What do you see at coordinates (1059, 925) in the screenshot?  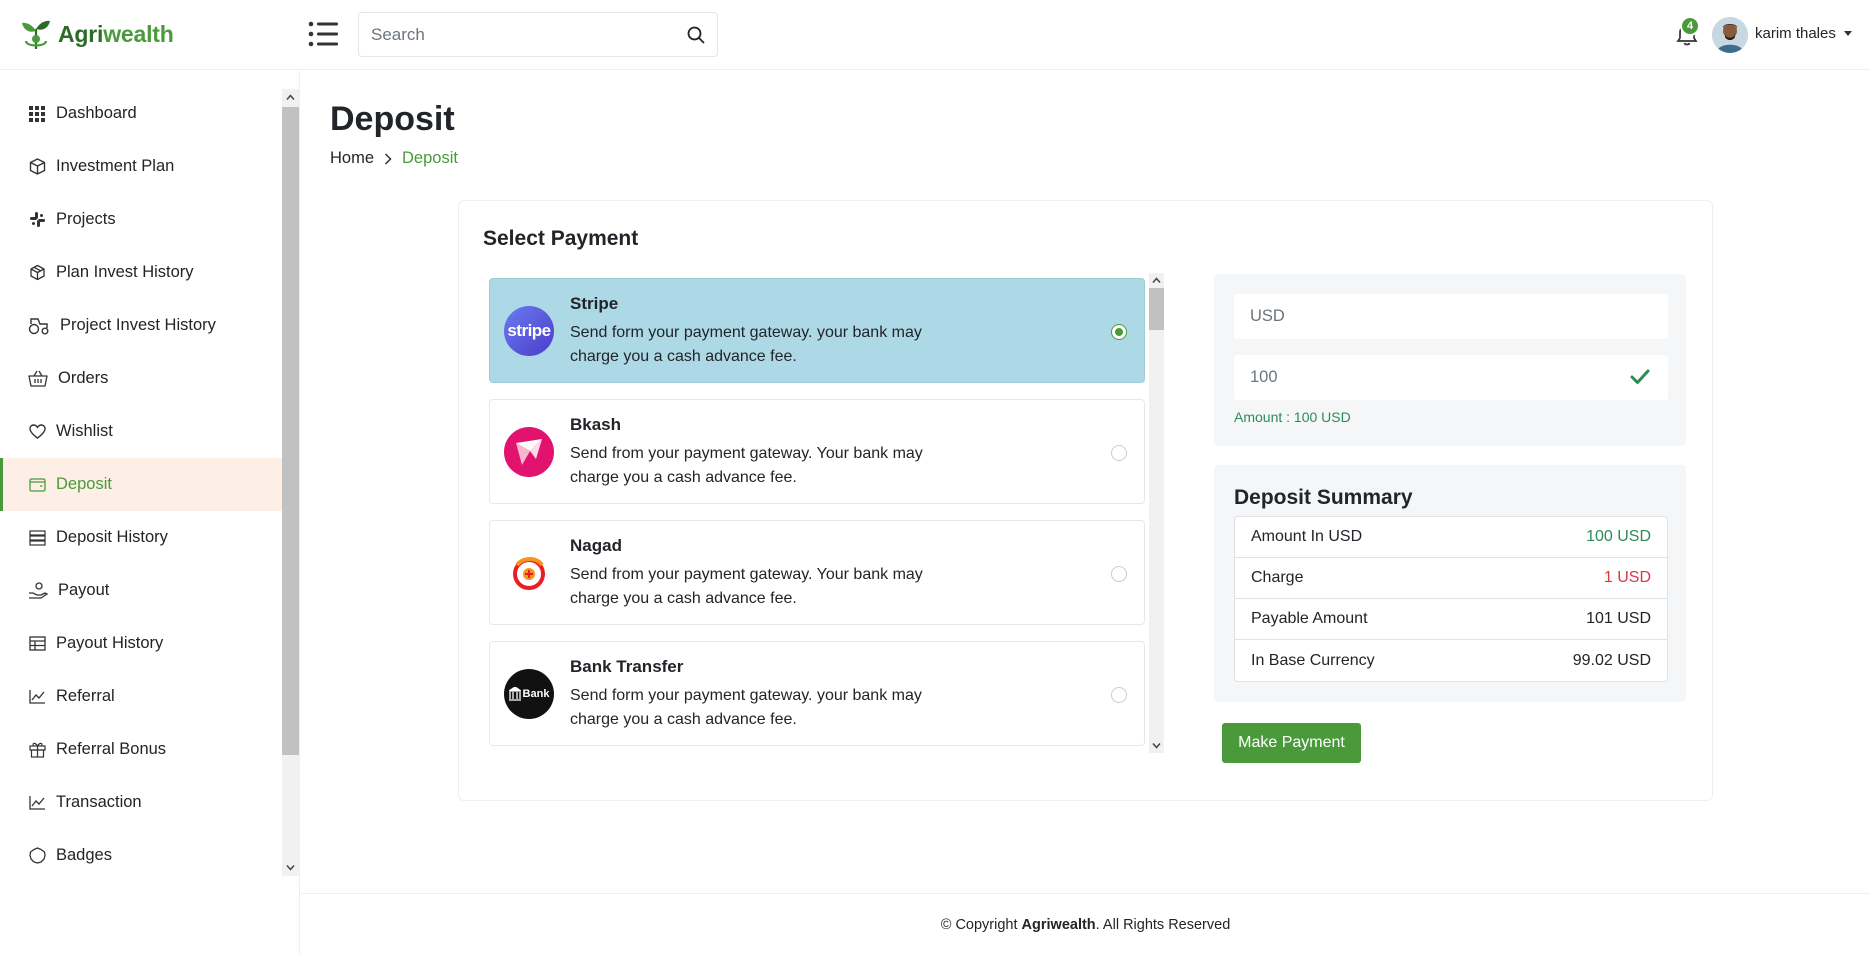 I see `footer-brand: Agriwealth` at bounding box center [1059, 925].